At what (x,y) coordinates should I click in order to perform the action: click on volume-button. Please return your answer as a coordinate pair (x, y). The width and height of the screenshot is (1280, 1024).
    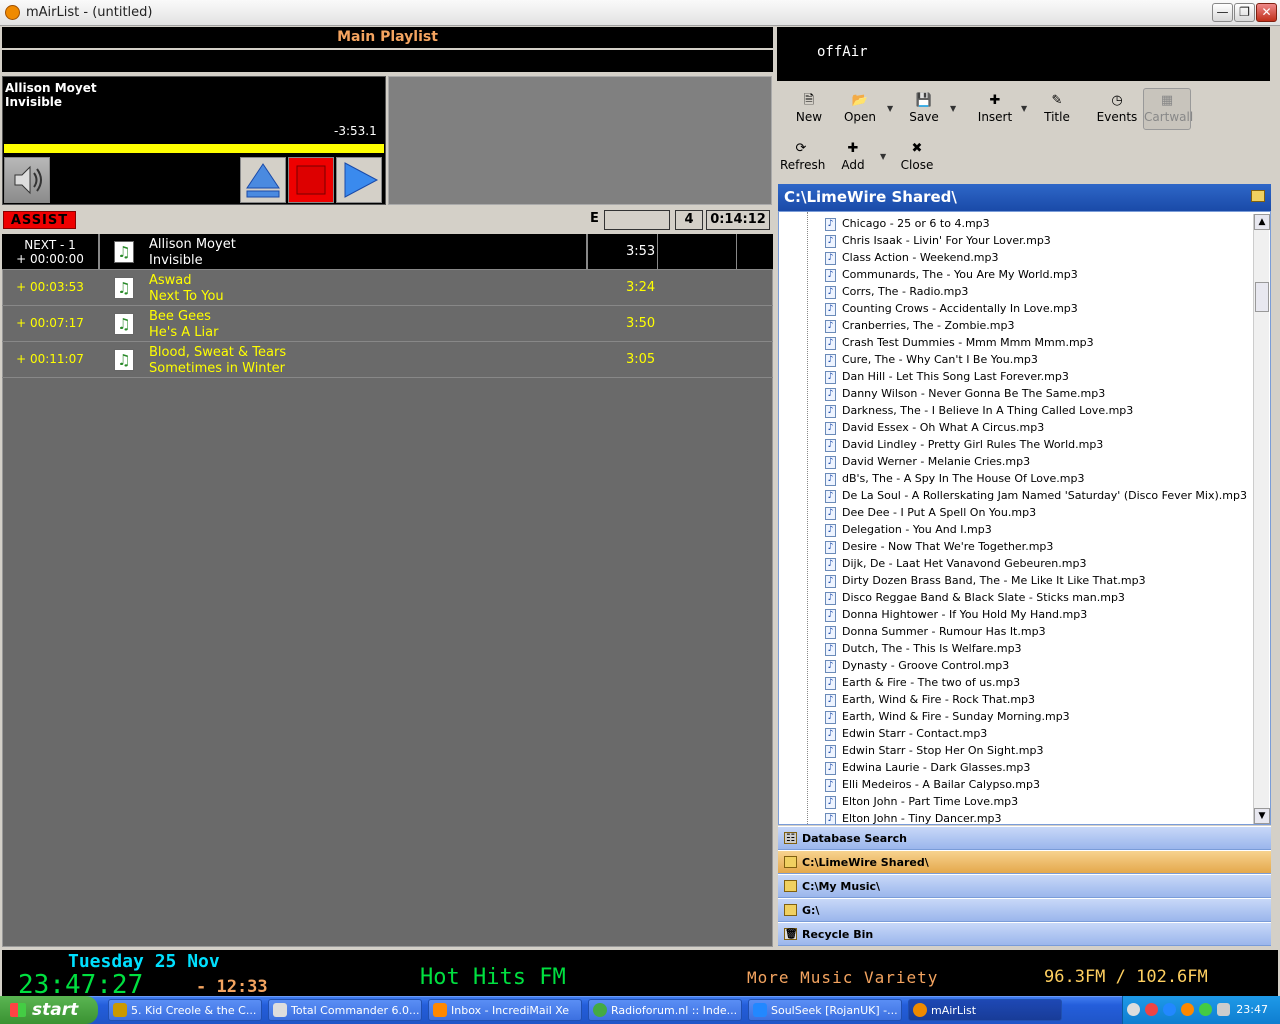
    Looking at the image, I should click on (27, 180).